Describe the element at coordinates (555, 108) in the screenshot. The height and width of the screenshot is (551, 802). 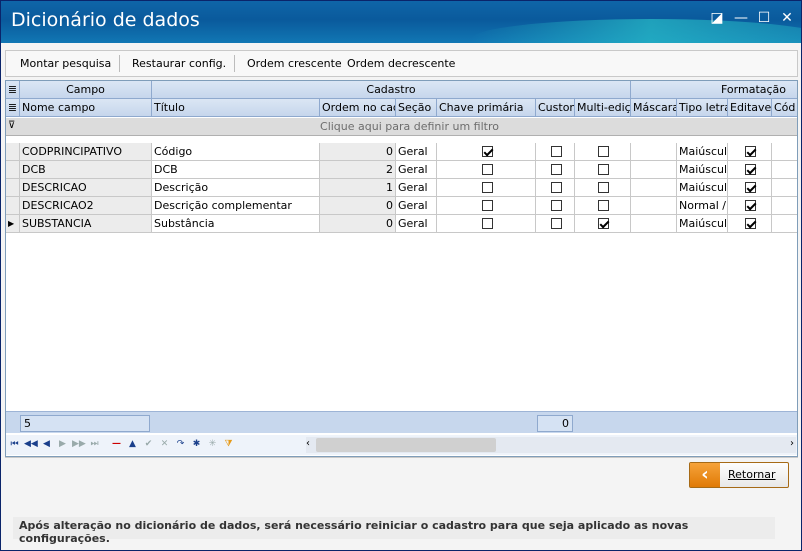
I see `col-custom: Custom` at that location.